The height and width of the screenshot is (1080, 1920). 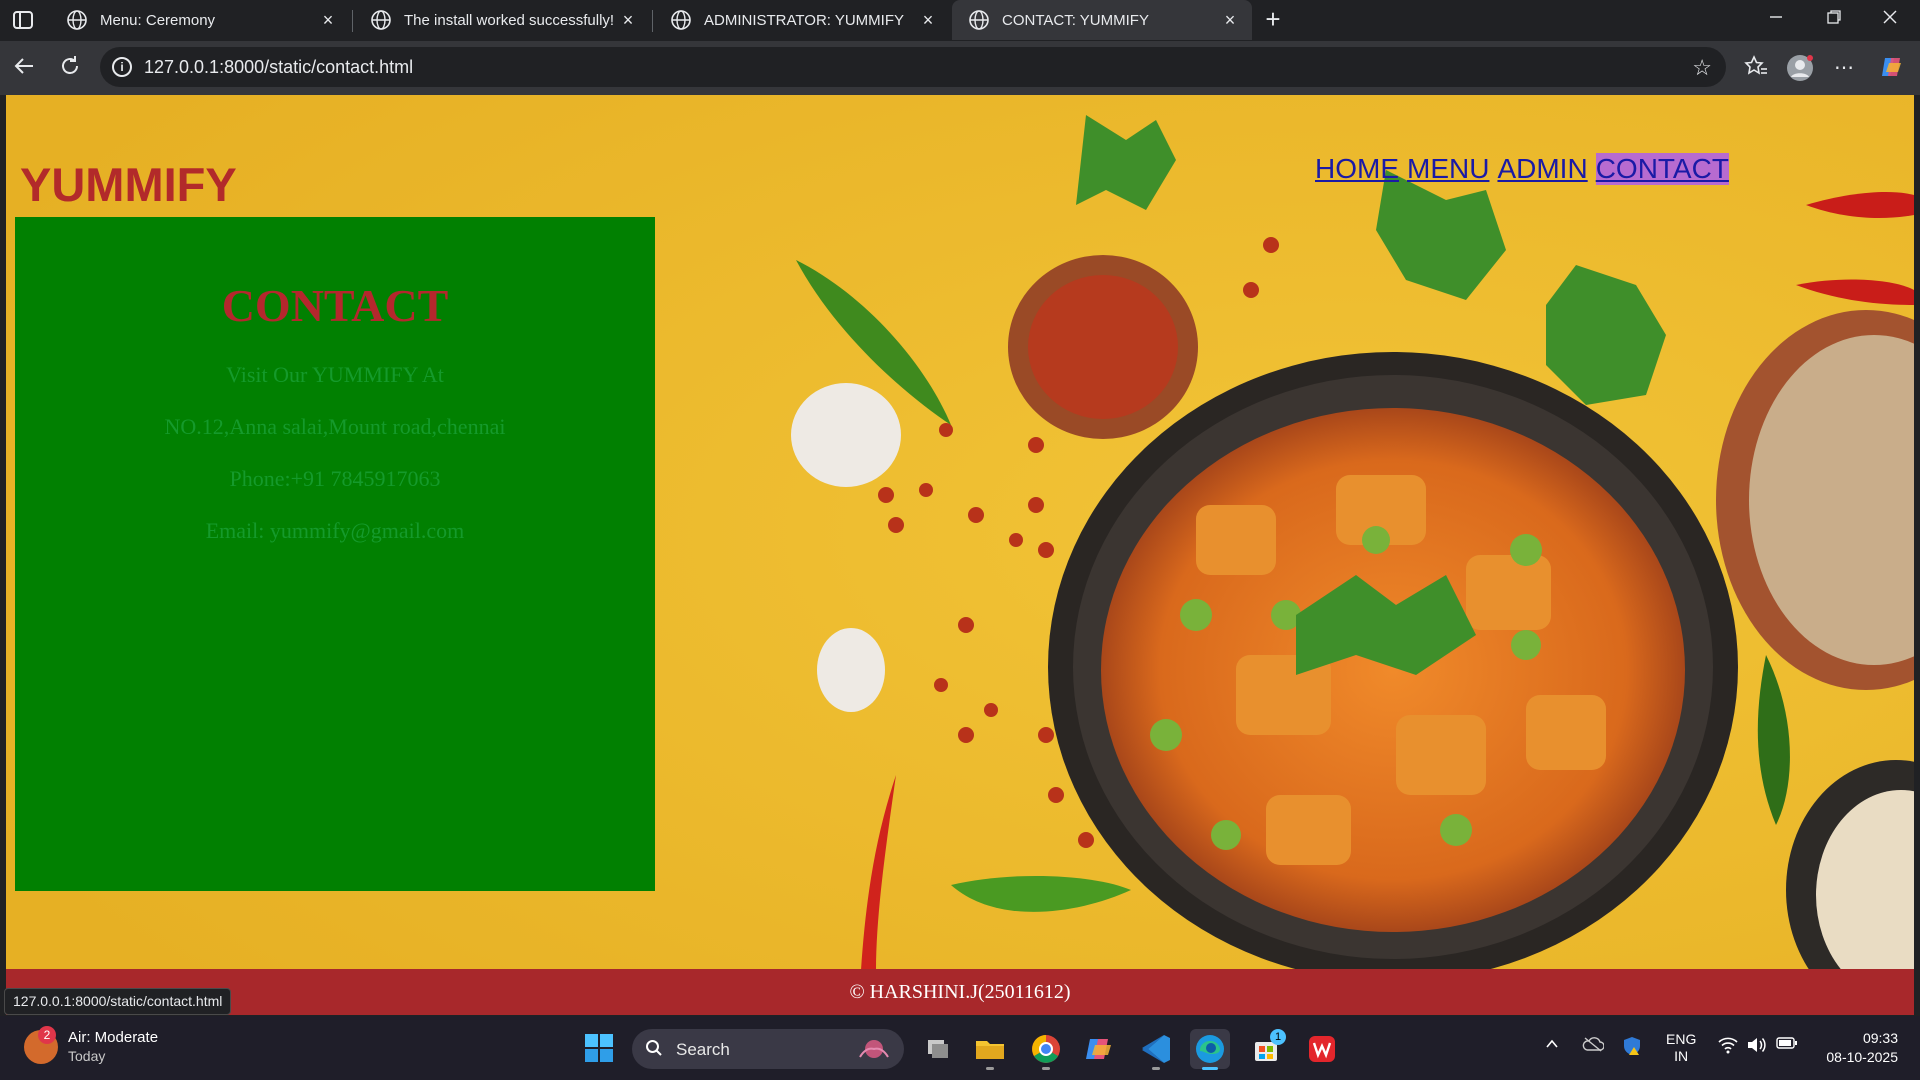 I want to click on vscode-icon, so click(x=1156, y=1049).